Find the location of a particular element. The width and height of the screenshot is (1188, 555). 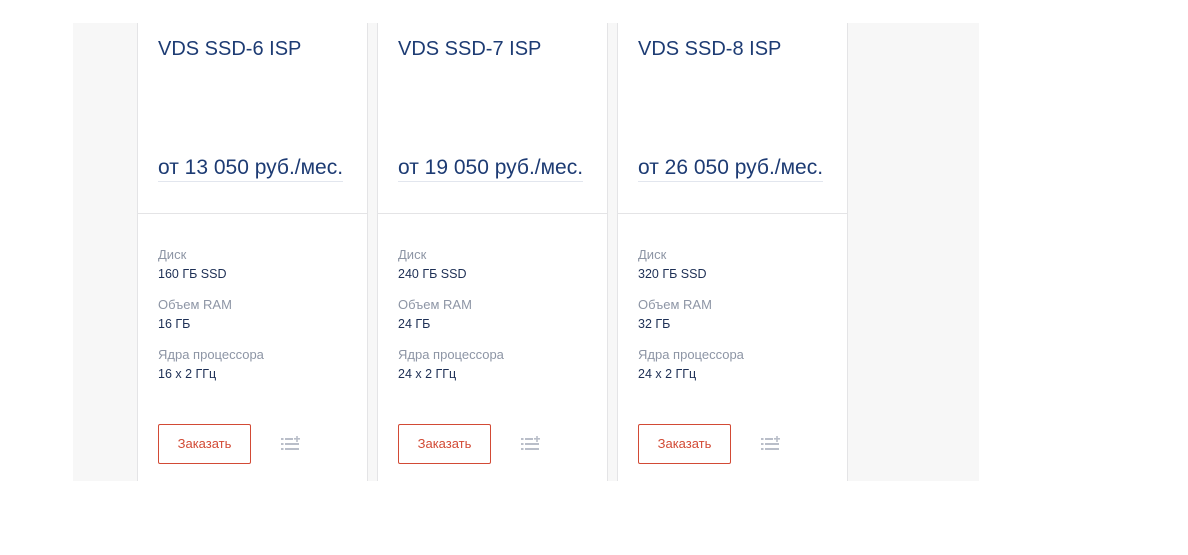

disk-value: 240 ГБ SSD is located at coordinates (432, 274).